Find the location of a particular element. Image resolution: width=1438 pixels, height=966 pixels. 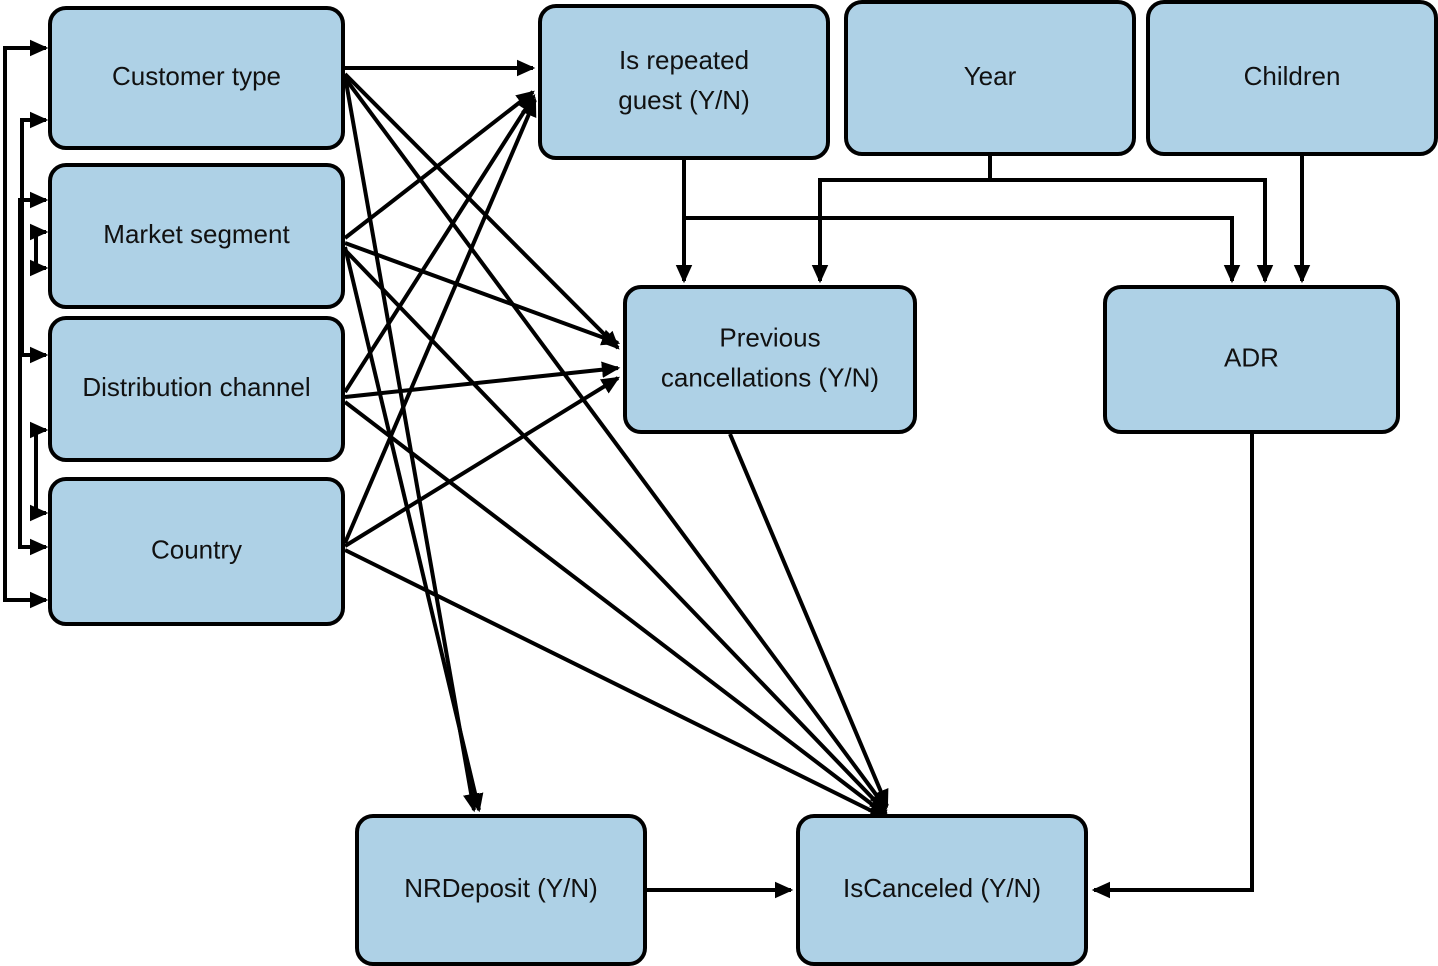

node-label-market_segment: Market segment is located at coordinates (196, 234).